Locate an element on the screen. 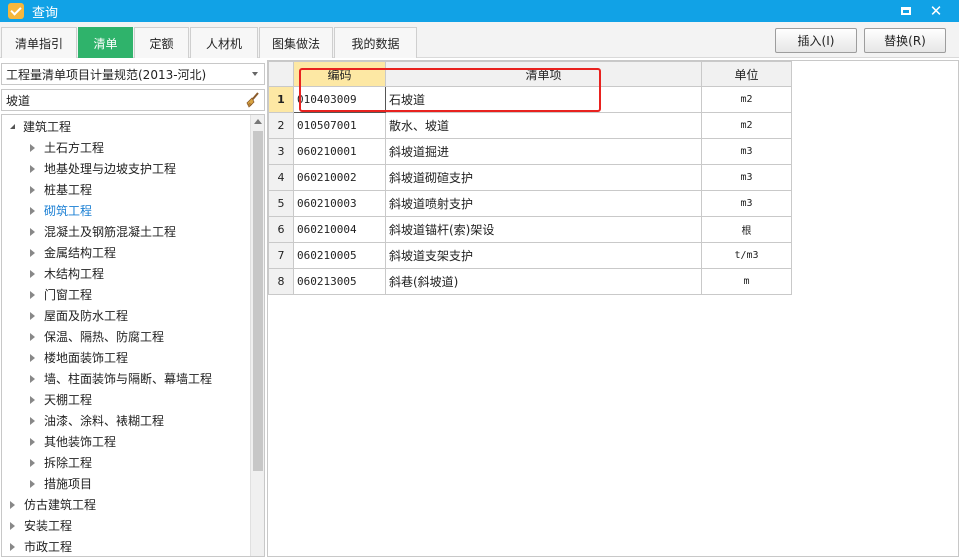 The height and width of the screenshot is (557, 959). table-row: 5 060210003 斜坡道喷射支护 m3 is located at coordinates (530, 203).